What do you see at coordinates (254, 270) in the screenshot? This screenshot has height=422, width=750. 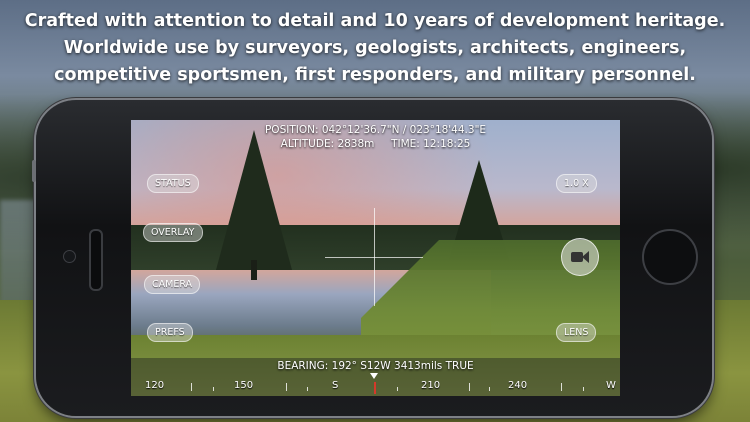 I see `scene-tree-trunk` at bounding box center [254, 270].